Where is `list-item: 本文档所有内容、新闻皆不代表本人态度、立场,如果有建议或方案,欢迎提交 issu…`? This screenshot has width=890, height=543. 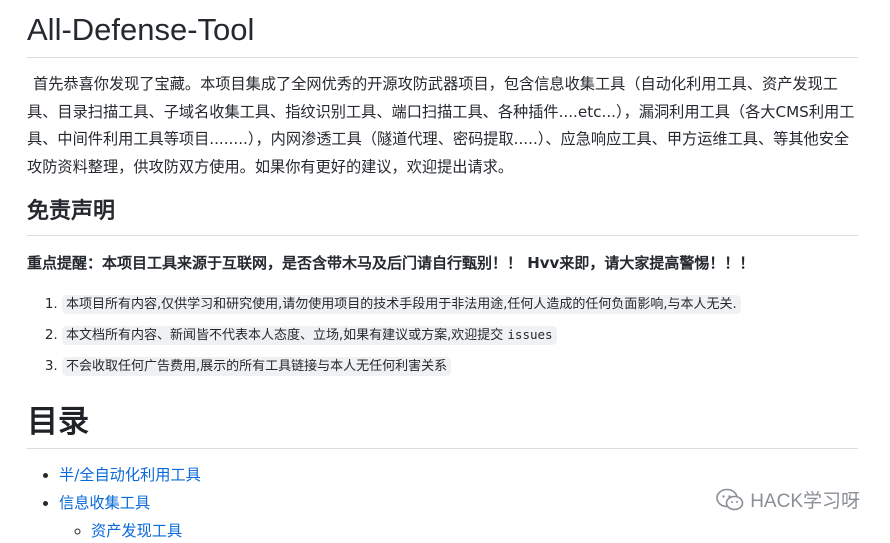
list-item: 本文档所有内容、新闻皆不代表本人态度、立场,如果有建议或方案,欢迎提交 issu… is located at coordinates (460, 335).